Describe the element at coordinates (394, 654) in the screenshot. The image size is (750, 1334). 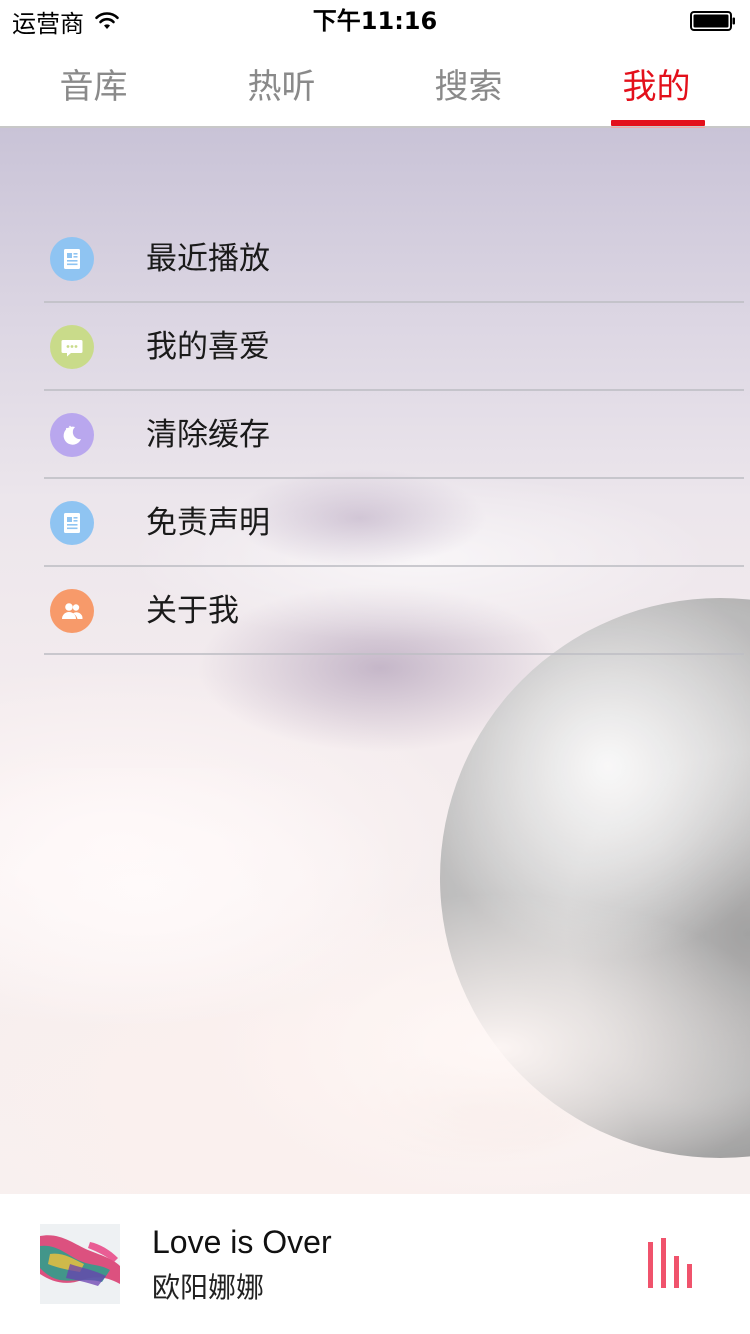
I see `divider` at that location.